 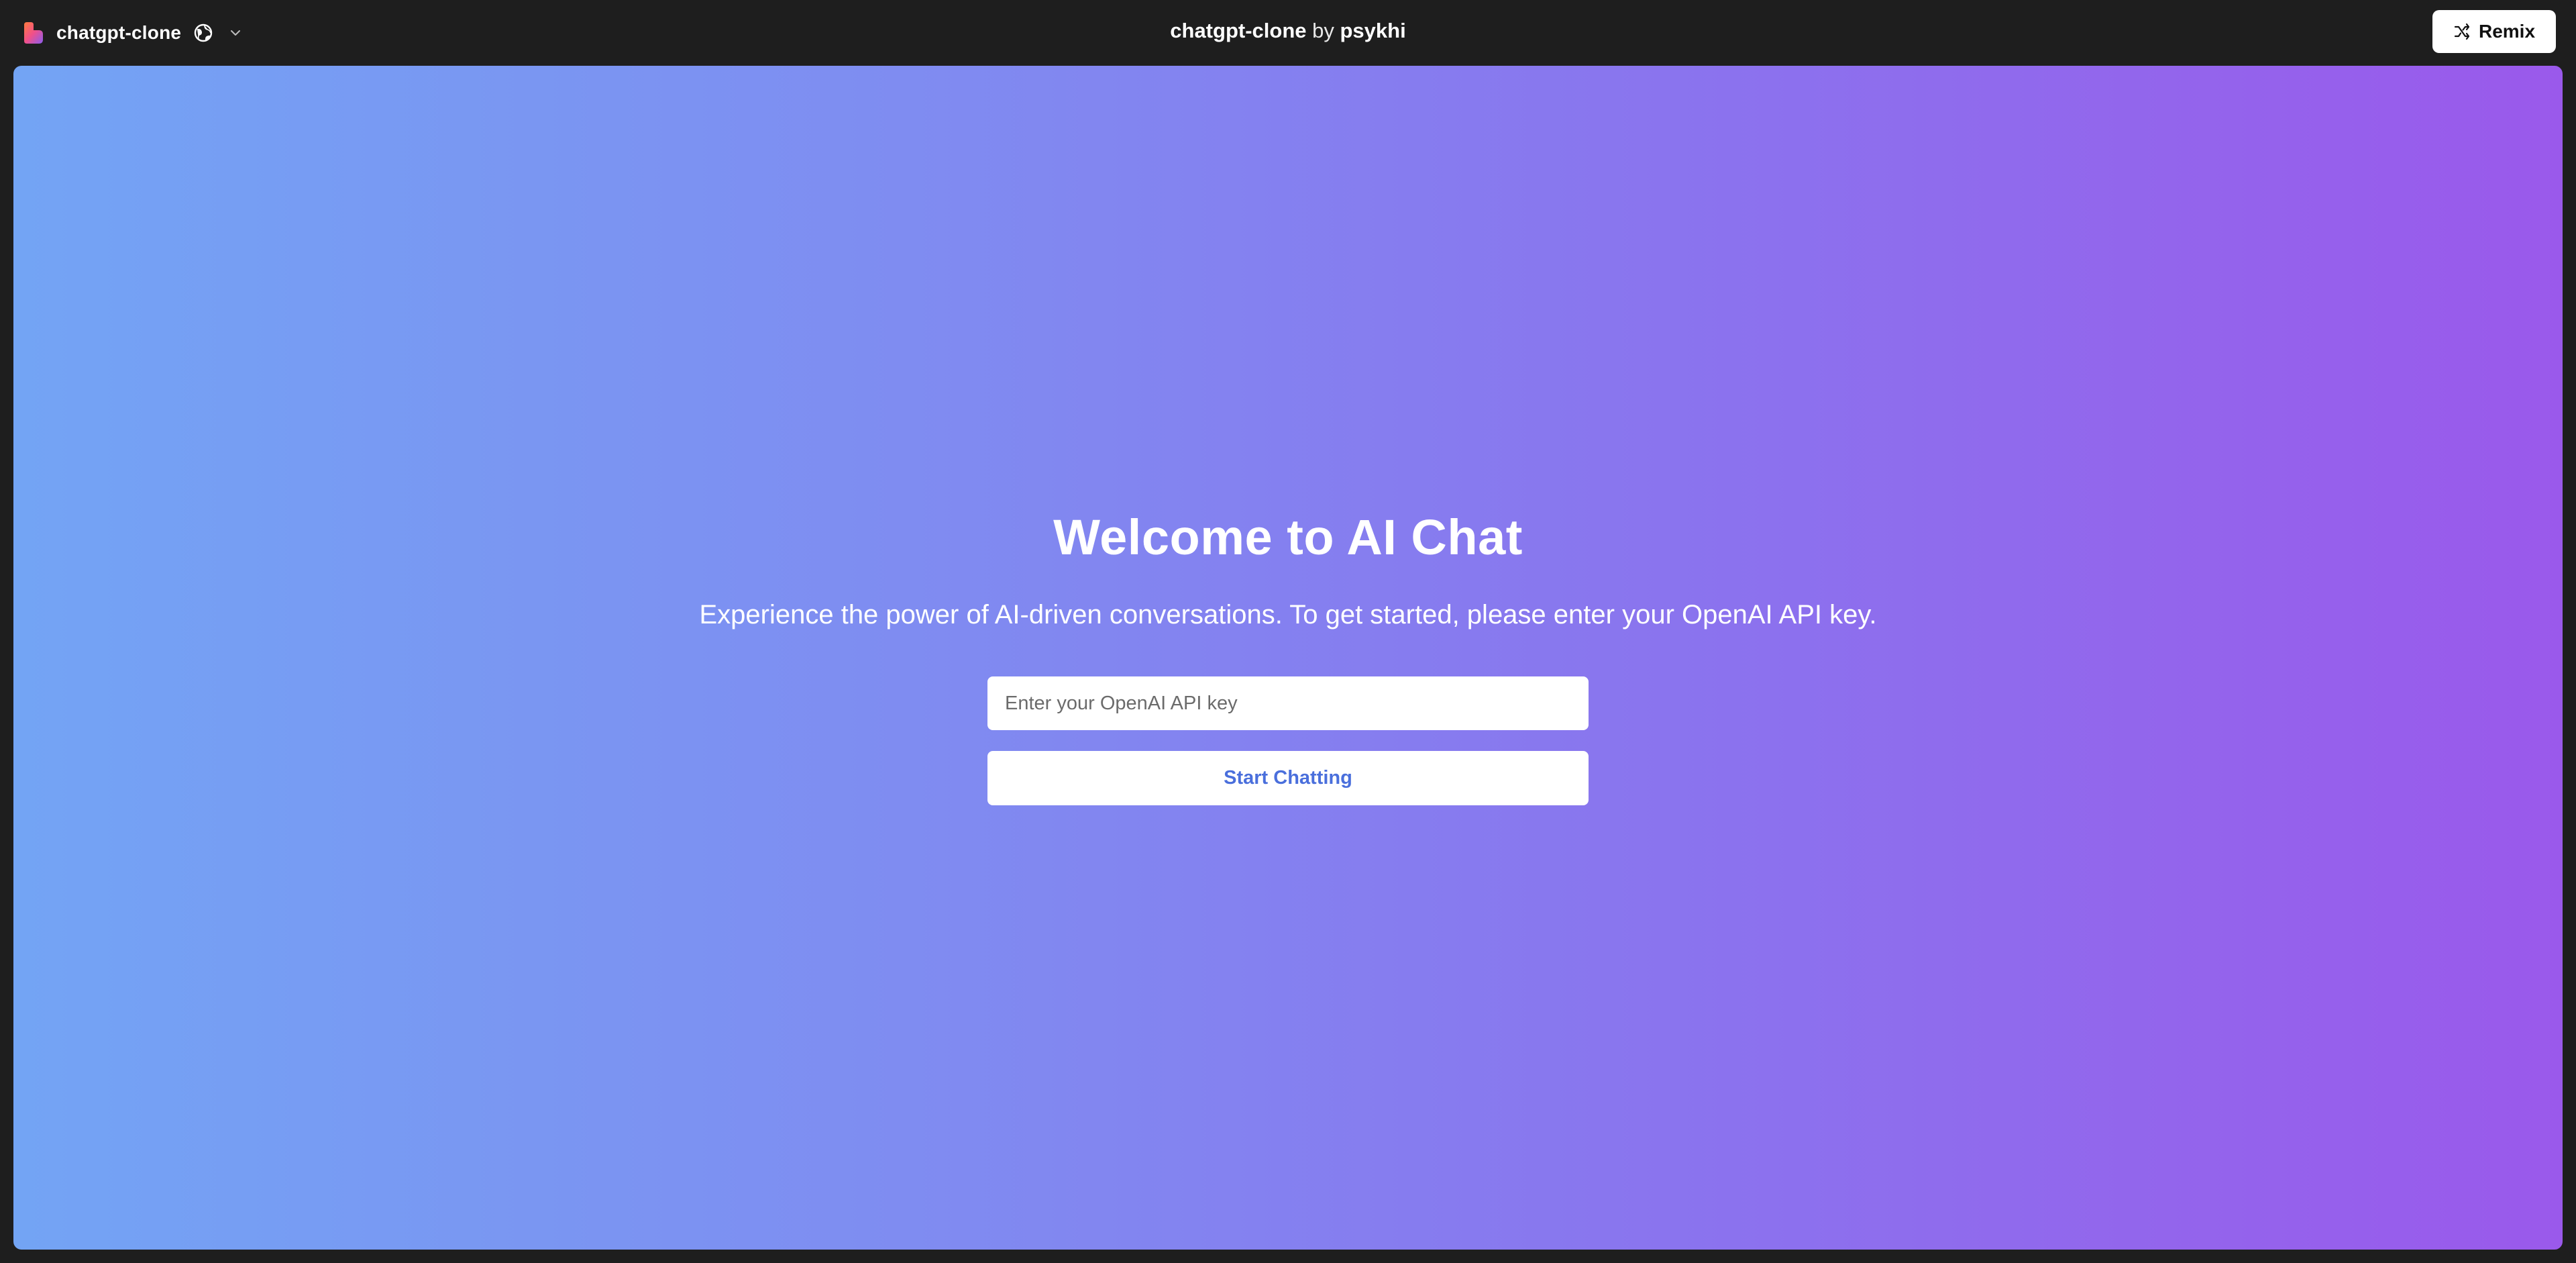 What do you see at coordinates (1323, 31) in the screenshot?
I see `attribution-by: by` at bounding box center [1323, 31].